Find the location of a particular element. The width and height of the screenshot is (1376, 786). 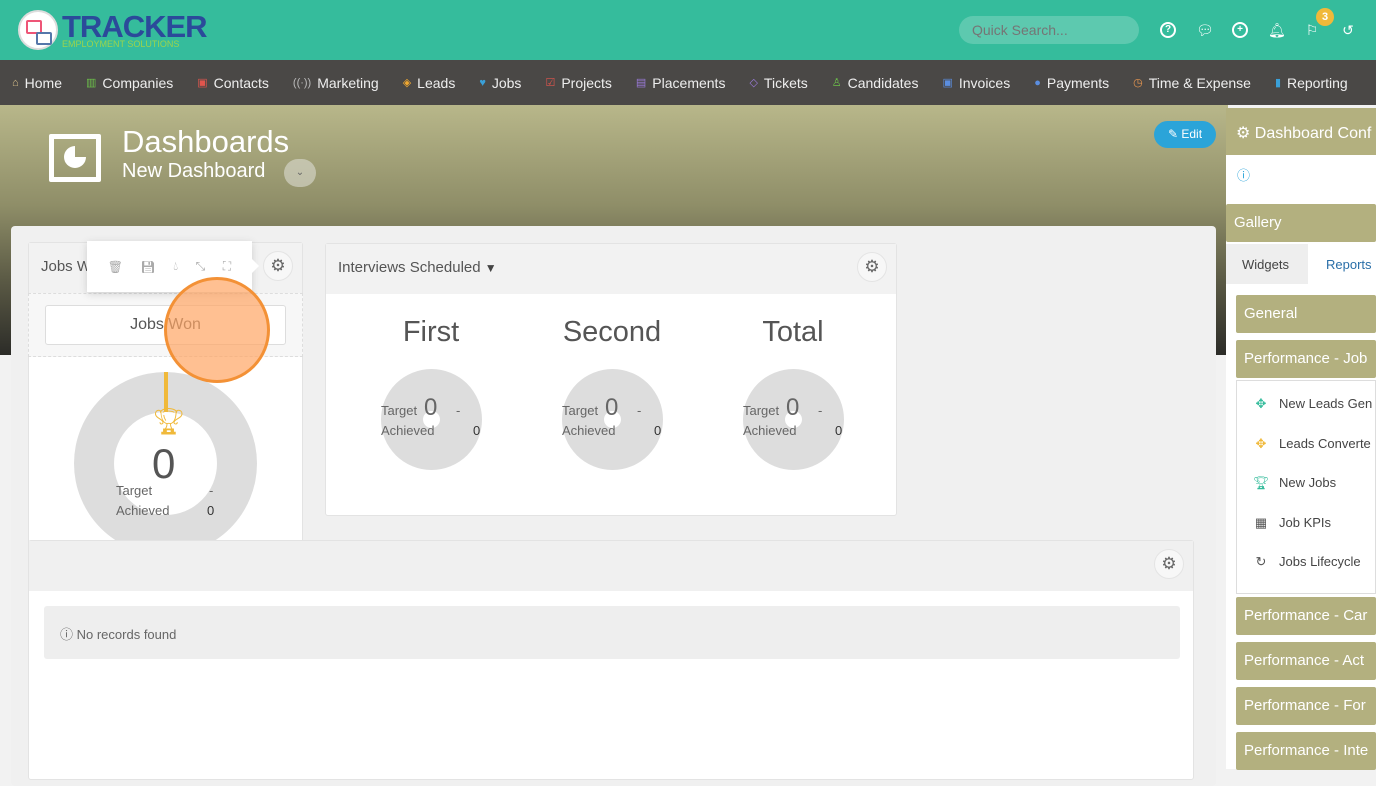

save-icon: 💾︎ is located at coordinates (148, 267).